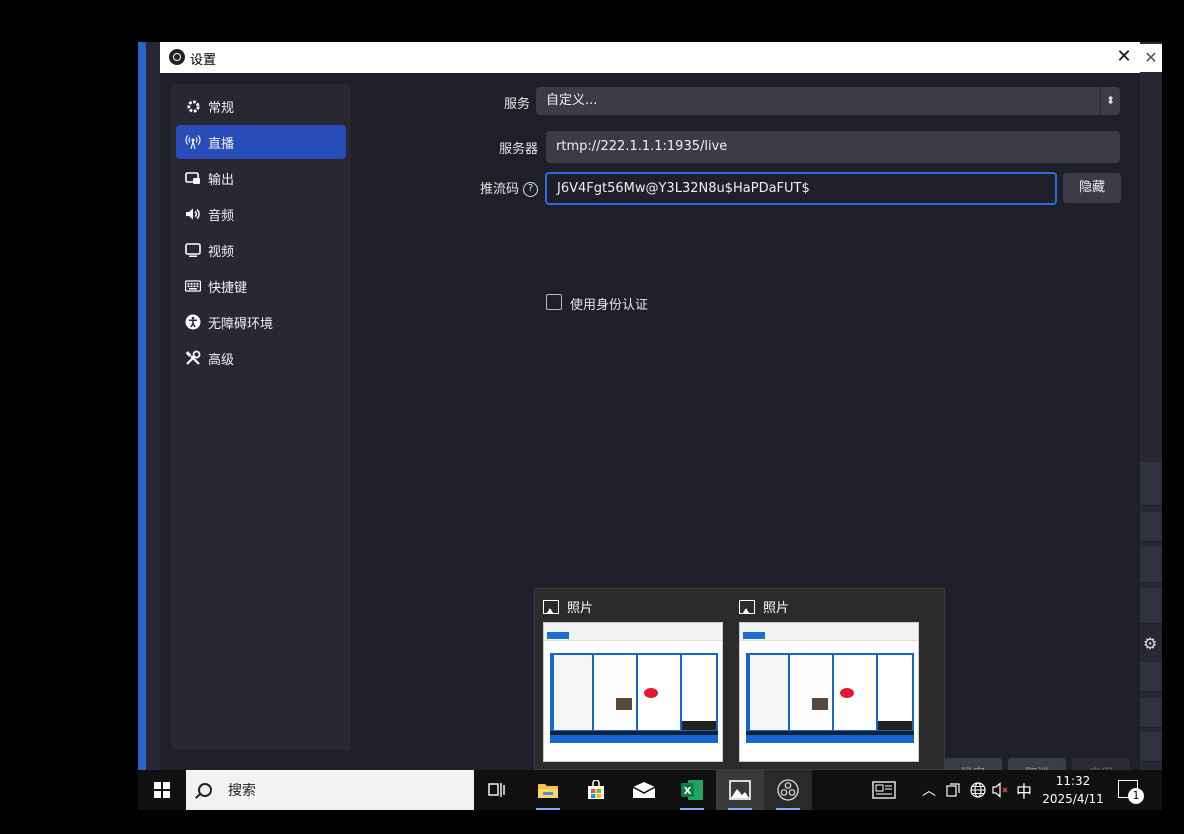  Describe the element at coordinates (261, 286) in the screenshot. I see `sidebar-item-hotkeys: 快捷键` at that location.